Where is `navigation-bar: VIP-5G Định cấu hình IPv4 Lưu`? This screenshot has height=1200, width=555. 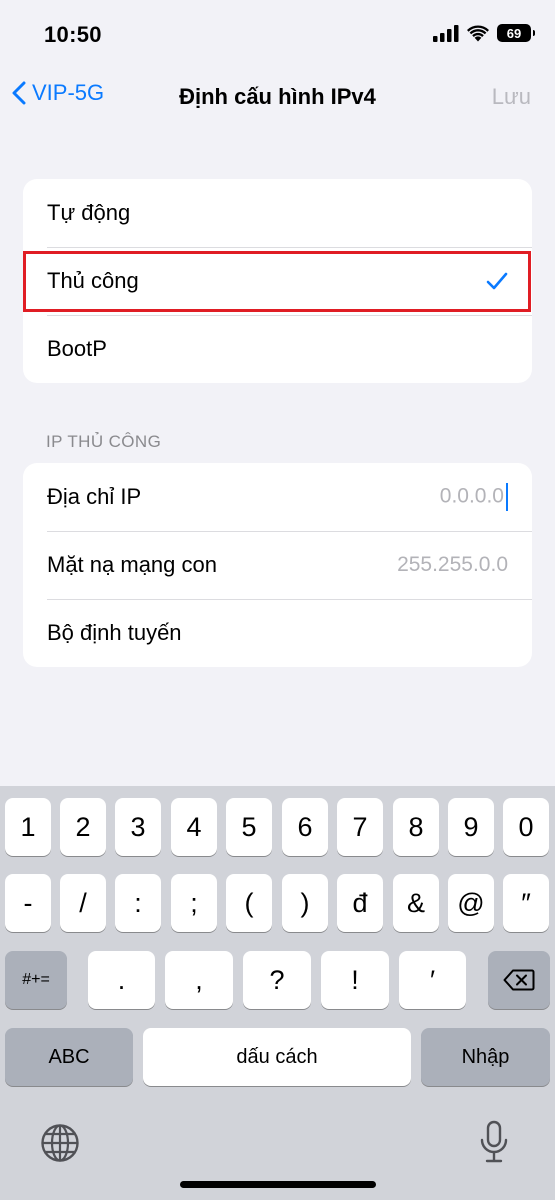
navigation-bar: VIP-5G Định cấu hình IPv4 Lưu is located at coordinates (277, 99).